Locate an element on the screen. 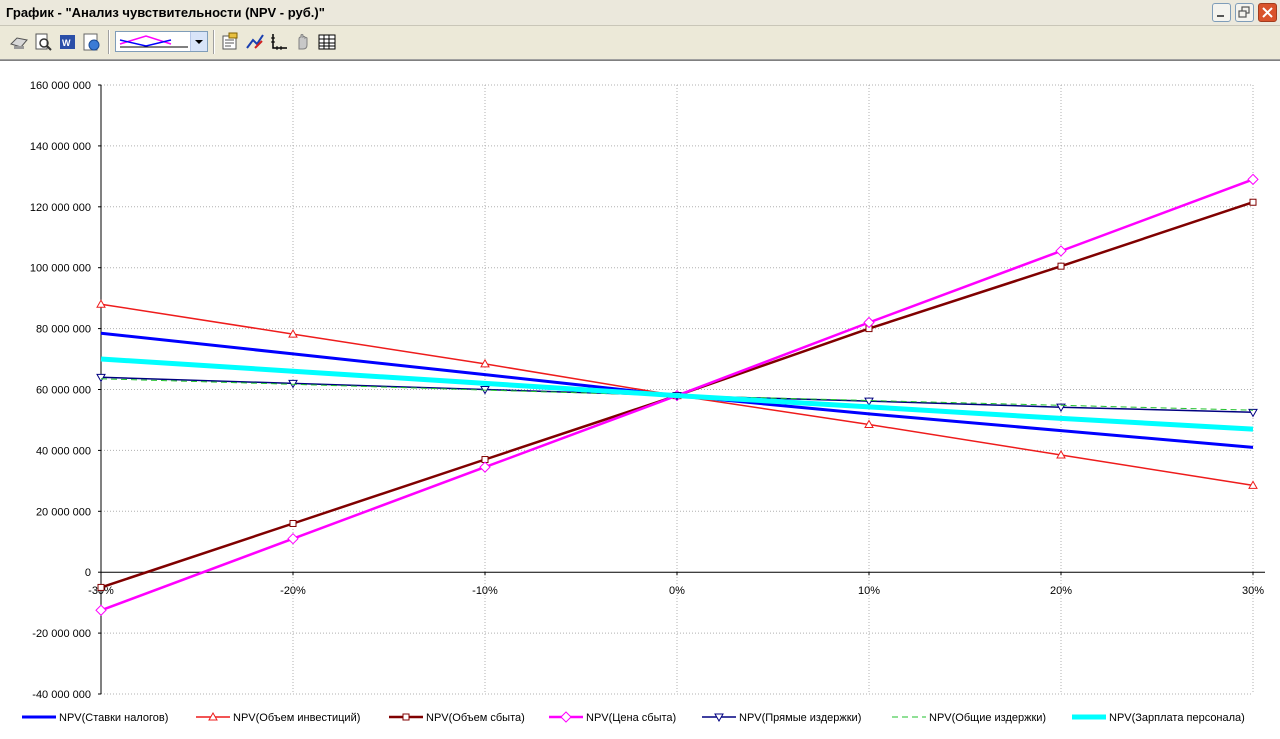 The width and height of the screenshot is (1280, 739). legend-item: NPV(Общие издержки) is located at coordinates (969, 718).